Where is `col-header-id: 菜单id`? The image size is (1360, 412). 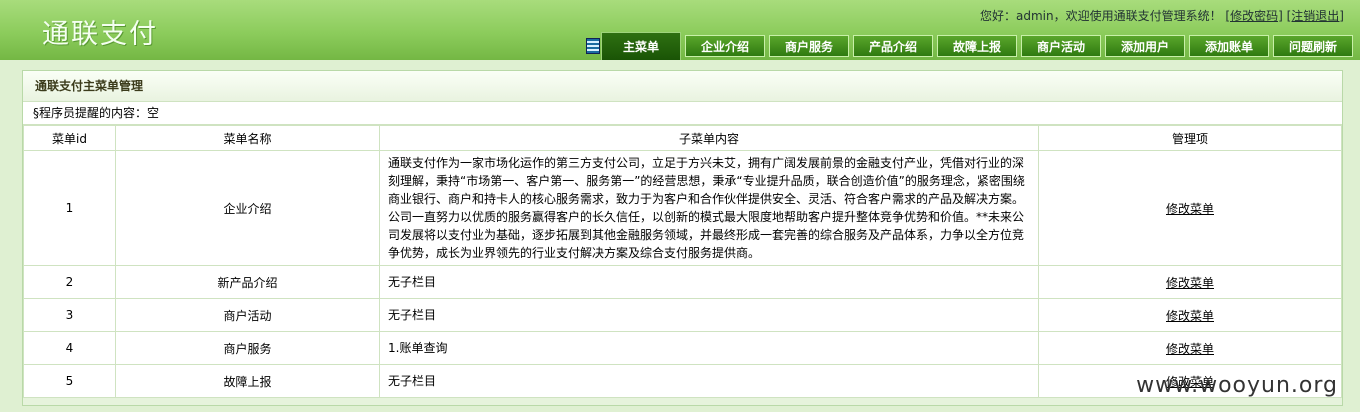
col-header-id: 菜单id is located at coordinates (69, 138).